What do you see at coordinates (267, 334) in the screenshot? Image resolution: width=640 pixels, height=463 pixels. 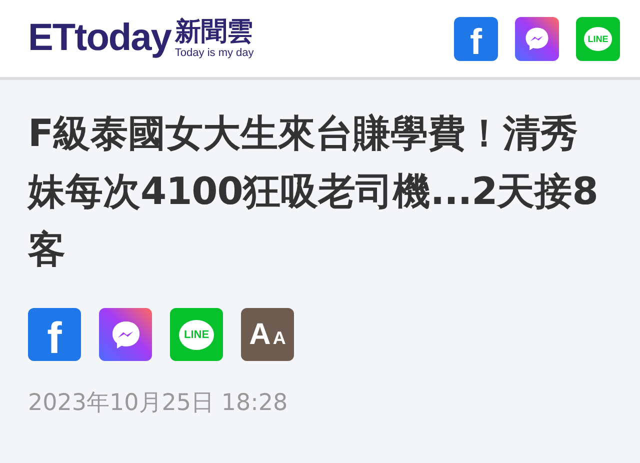 I see `font-size-button: AA` at bounding box center [267, 334].